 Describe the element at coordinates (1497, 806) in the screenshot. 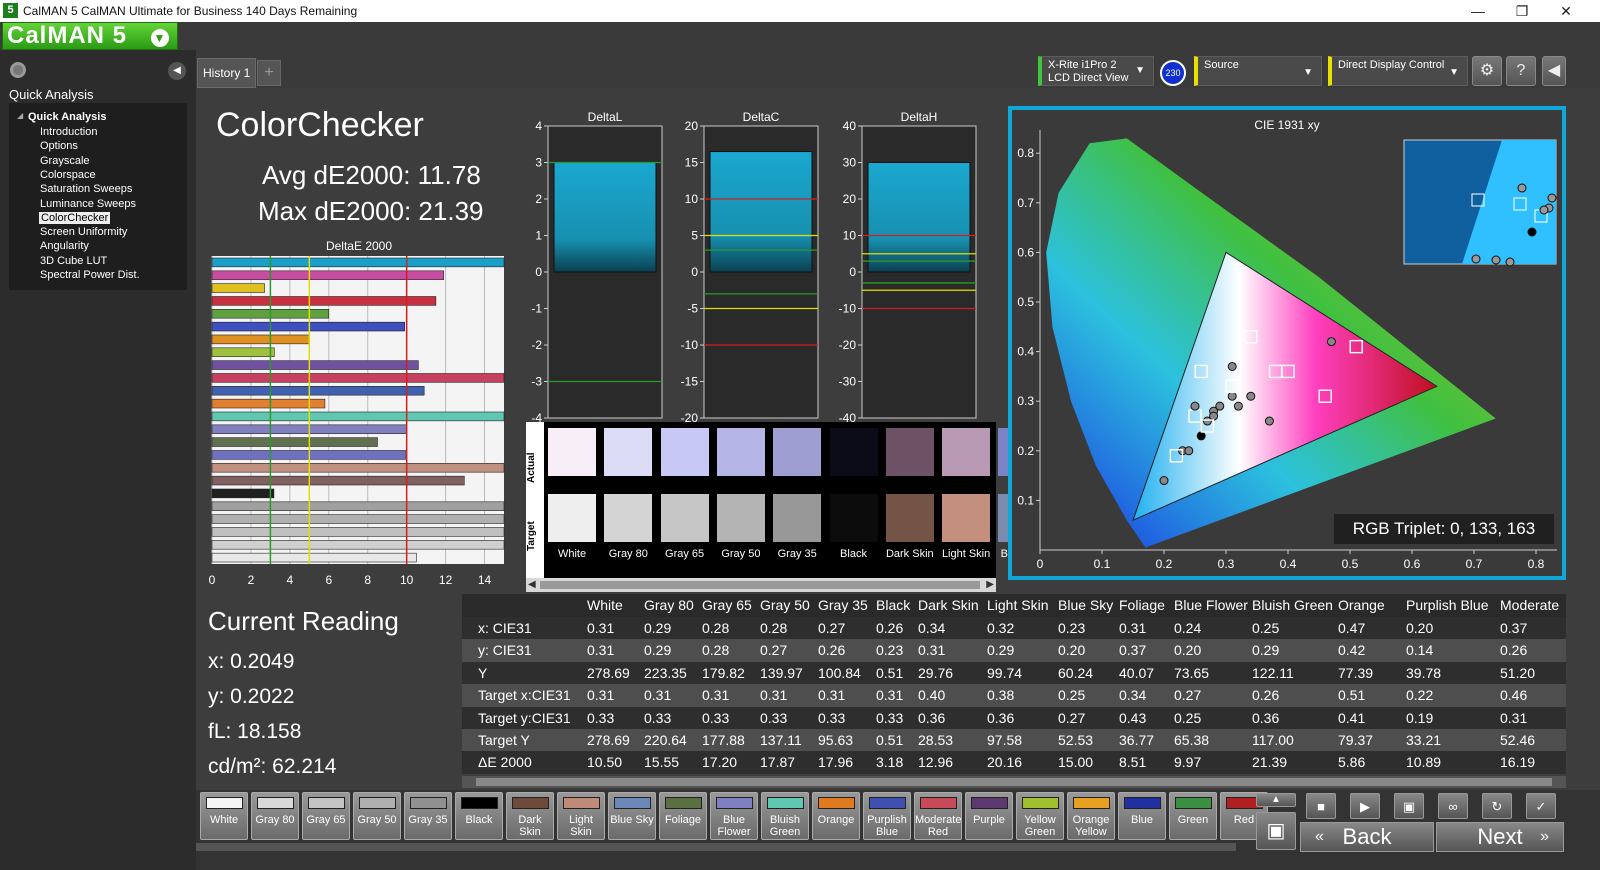

I see `refresh-icon: ↻` at that location.